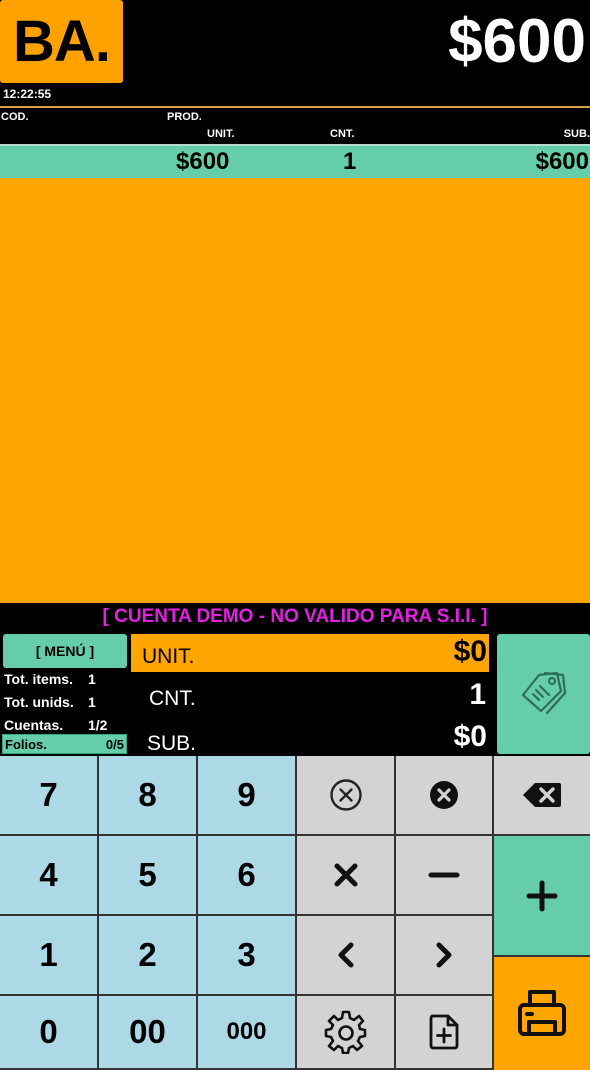 The width and height of the screenshot is (590, 1070). What do you see at coordinates (342, 134) in the screenshot?
I see `column-header-cnt: CNT.` at bounding box center [342, 134].